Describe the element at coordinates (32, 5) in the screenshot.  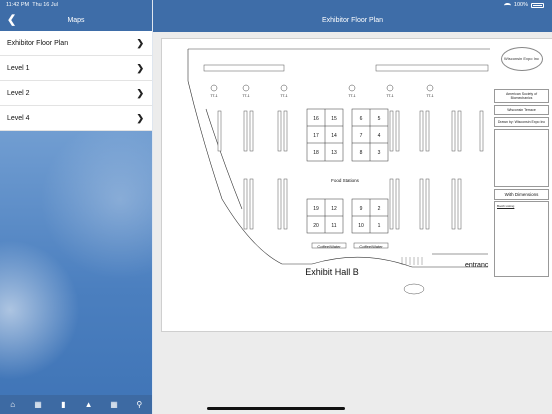
I see `status-time: 11:42 PM Thu 16 Jul` at that location.